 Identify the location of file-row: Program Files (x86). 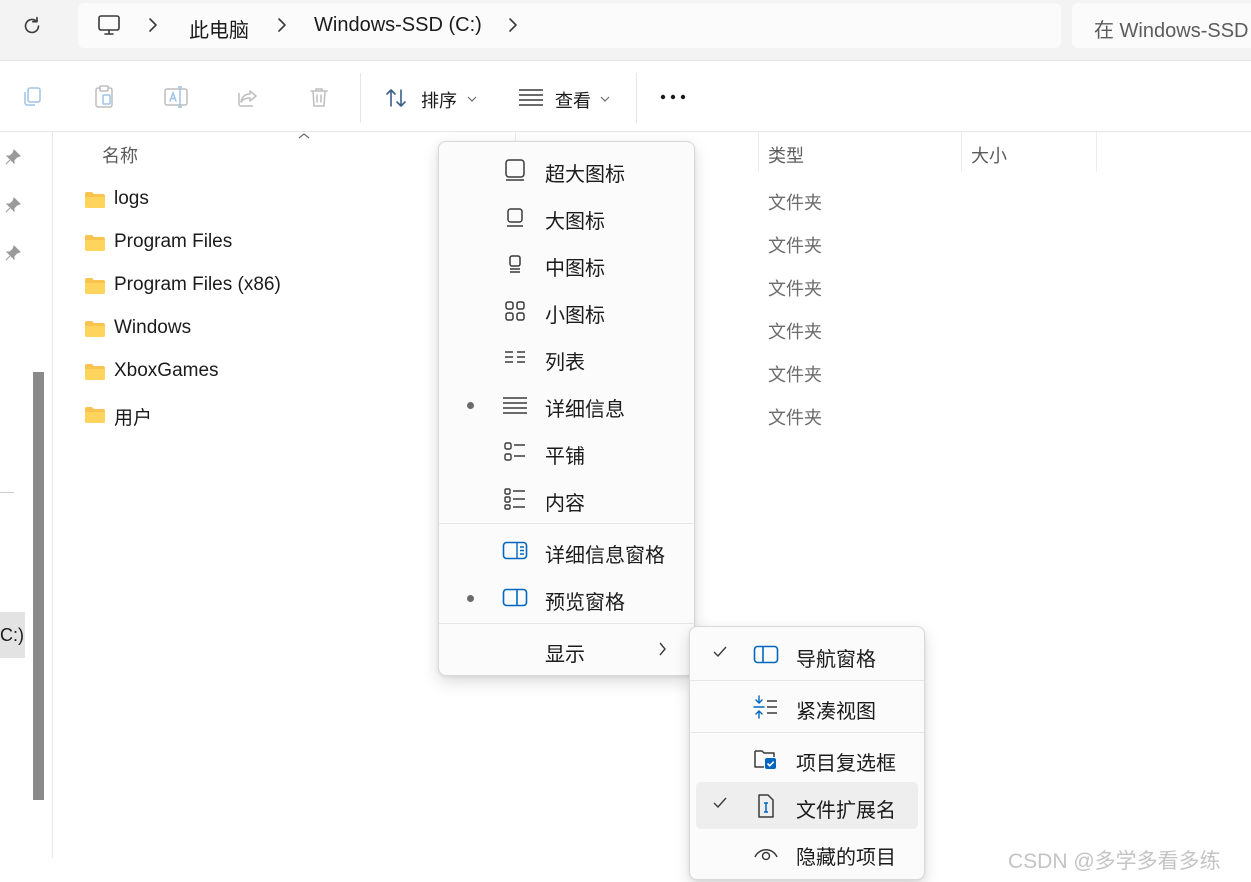
(268, 286).